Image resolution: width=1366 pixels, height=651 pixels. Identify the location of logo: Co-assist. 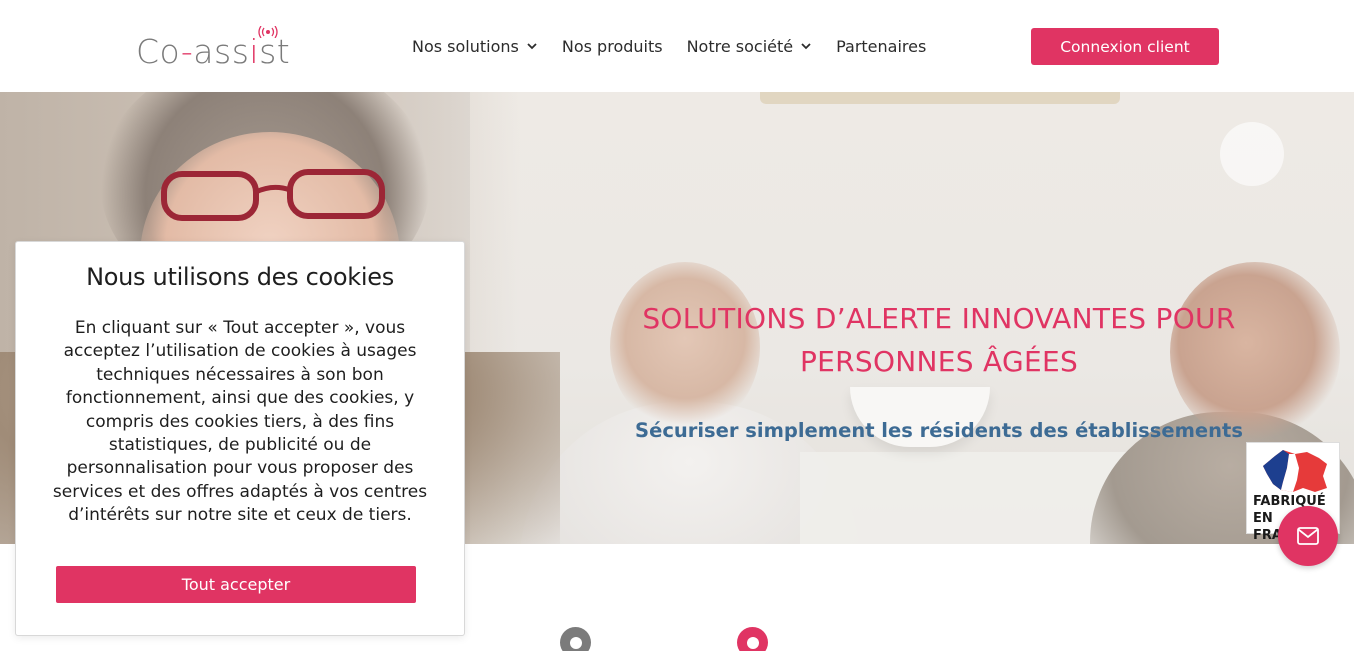
(213, 48).